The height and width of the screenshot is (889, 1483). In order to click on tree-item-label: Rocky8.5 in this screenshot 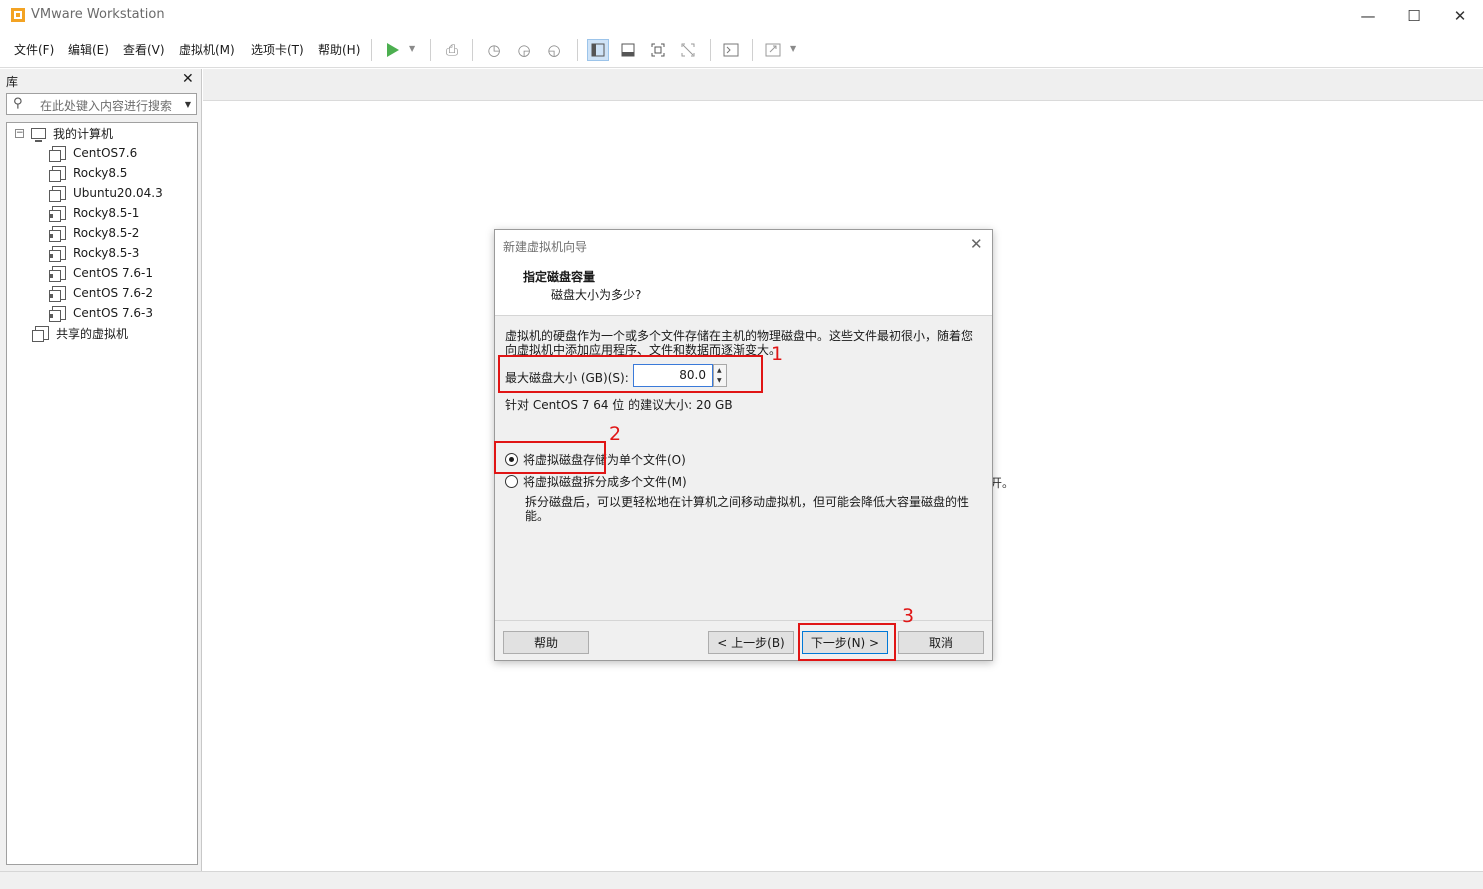, I will do `click(100, 173)`.